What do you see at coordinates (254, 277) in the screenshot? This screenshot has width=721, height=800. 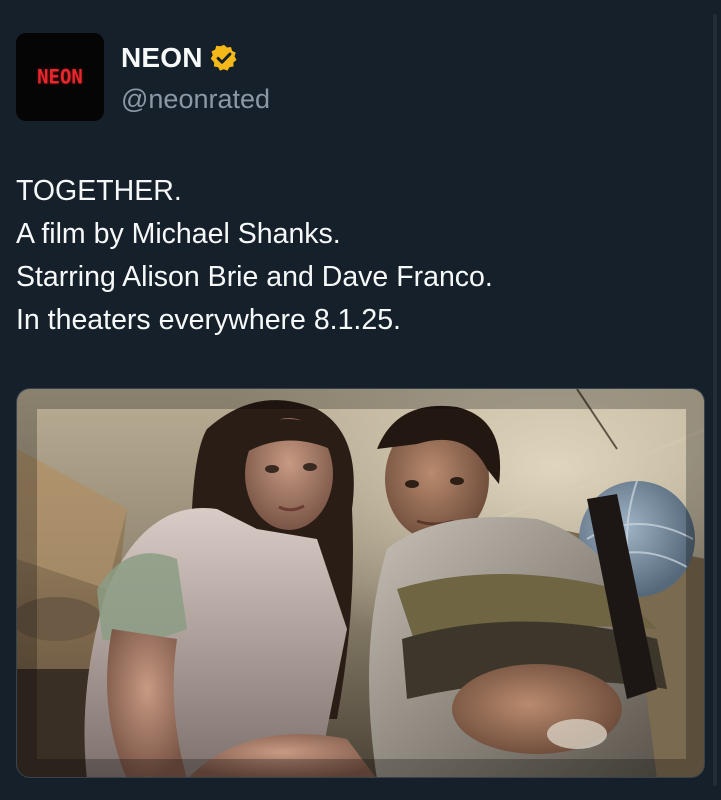 I see `tweet-line: Starring Alison Brie and Dave Franco.` at bounding box center [254, 277].